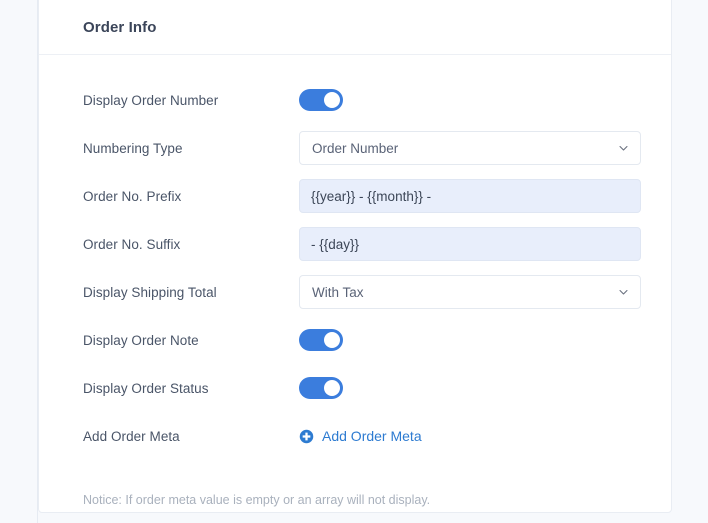 The height and width of the screenshot is (523, 708). Describe the element at coordinates (321, 100) in the screenshot. I see `toggle-display-order-number` at that location.